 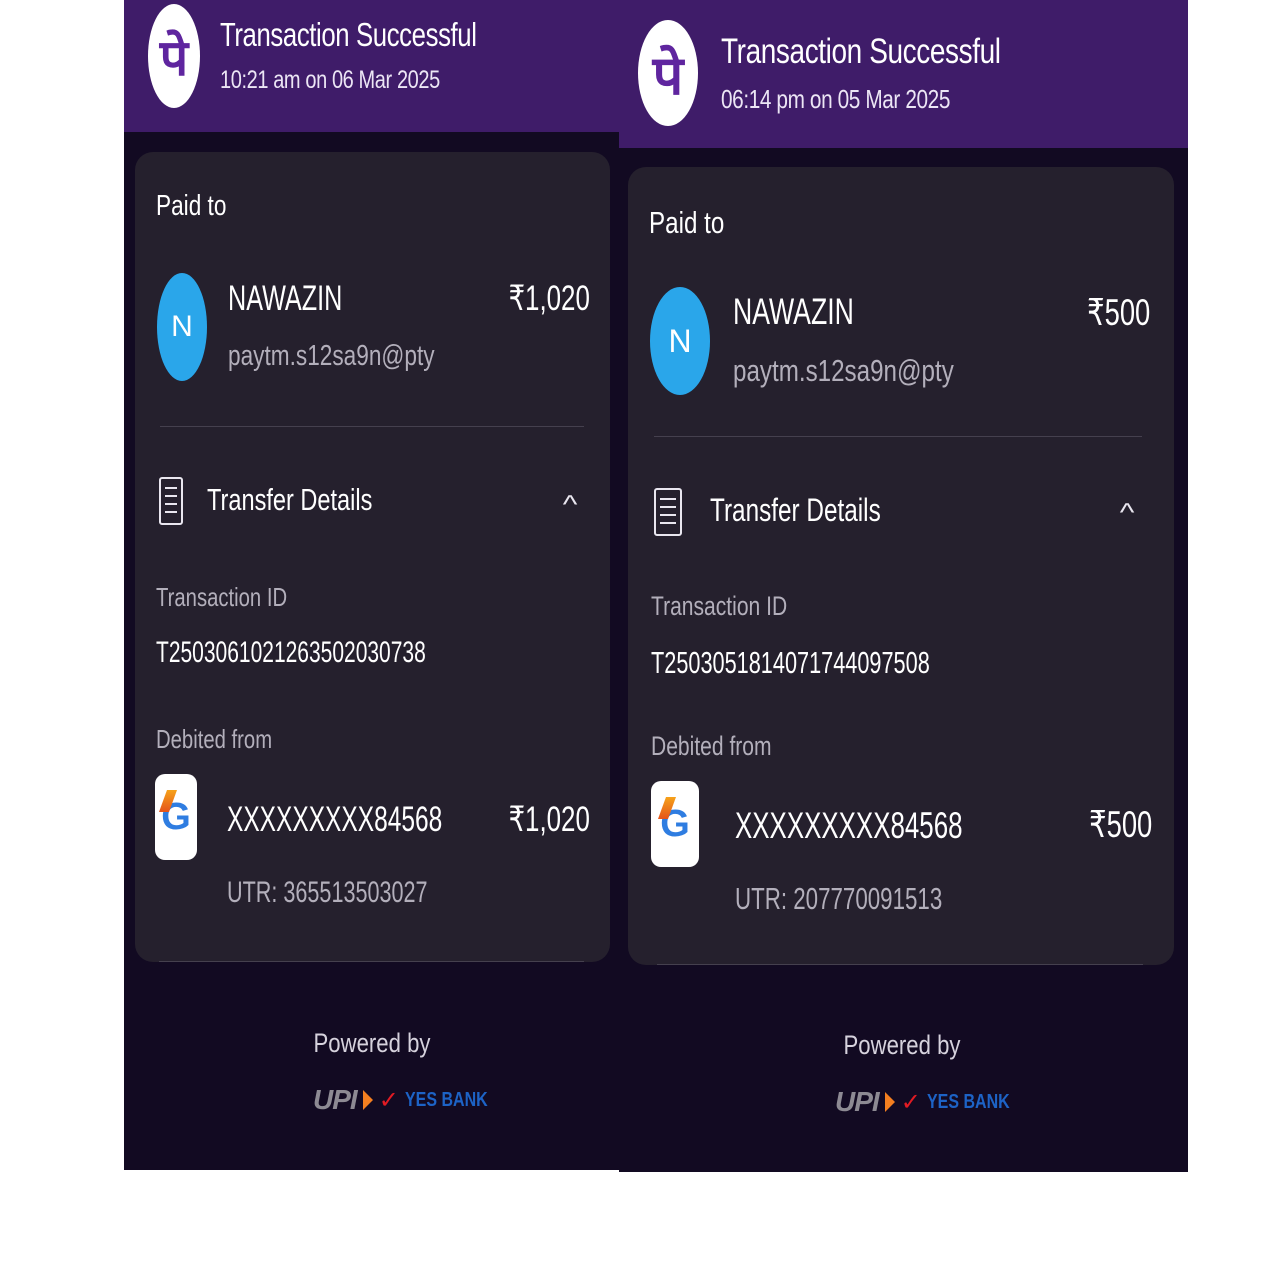 I want to click on transaction-id-value: T2503061021263502030738, so click(x=291, y=653).